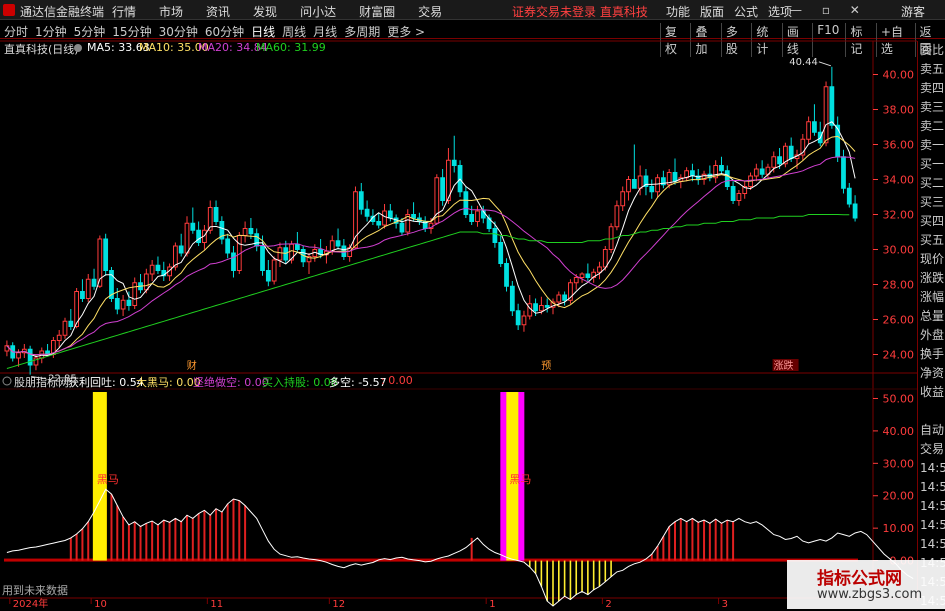 The height and width of the screenshot is (611, 945). I want to click on side-item-4: 卖二, so click(931, 126).